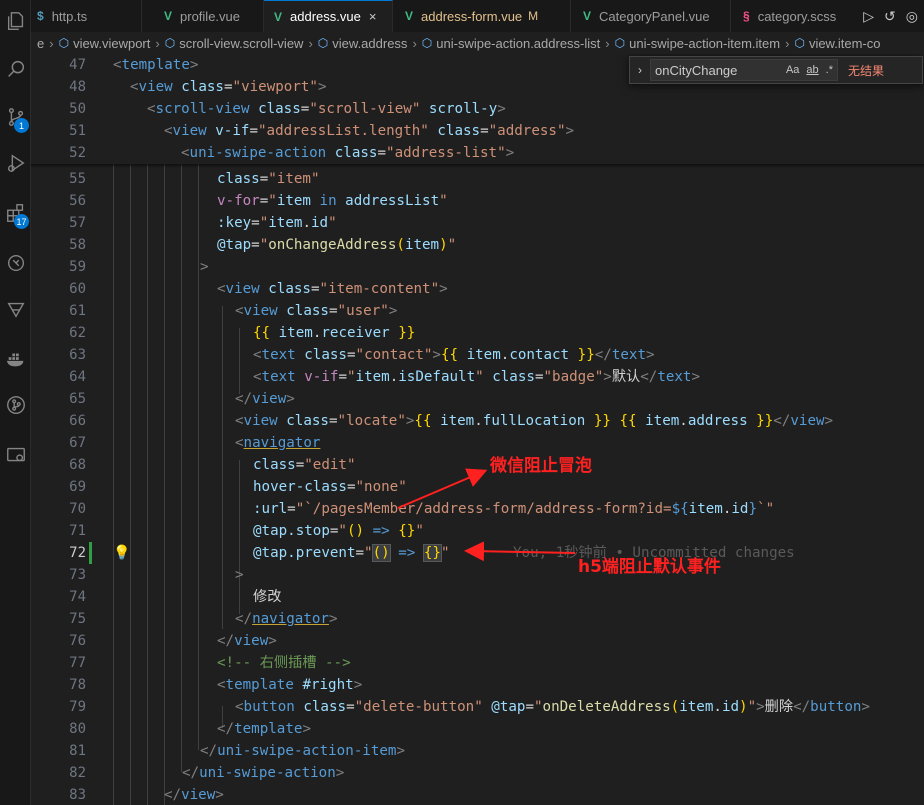 The width and height of the screenshot is (924, 805). I want to click on find-result-count: 无结果, so click(866, 70).